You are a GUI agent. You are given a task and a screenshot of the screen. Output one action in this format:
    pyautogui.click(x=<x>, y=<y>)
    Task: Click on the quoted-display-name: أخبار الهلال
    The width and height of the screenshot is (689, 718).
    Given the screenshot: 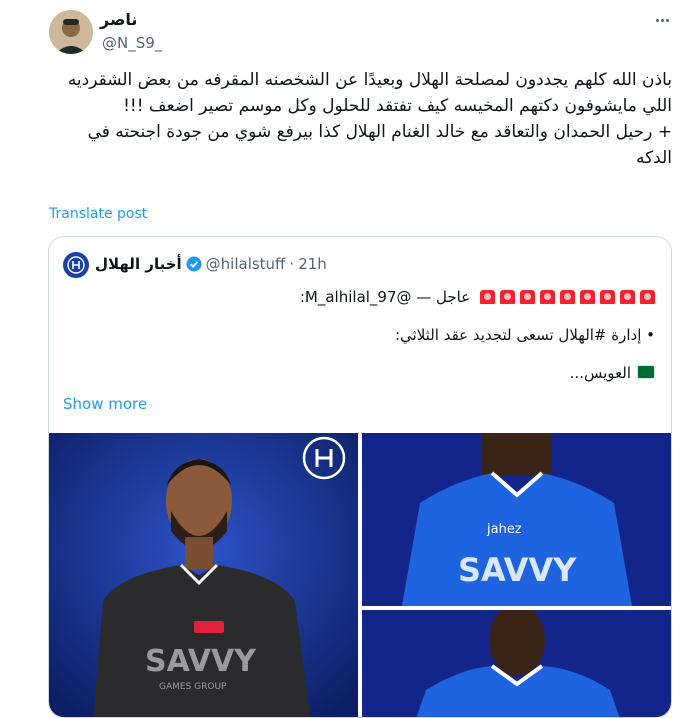 What is the action you would take?
    pyautogui.click(x=138, y=264)
    